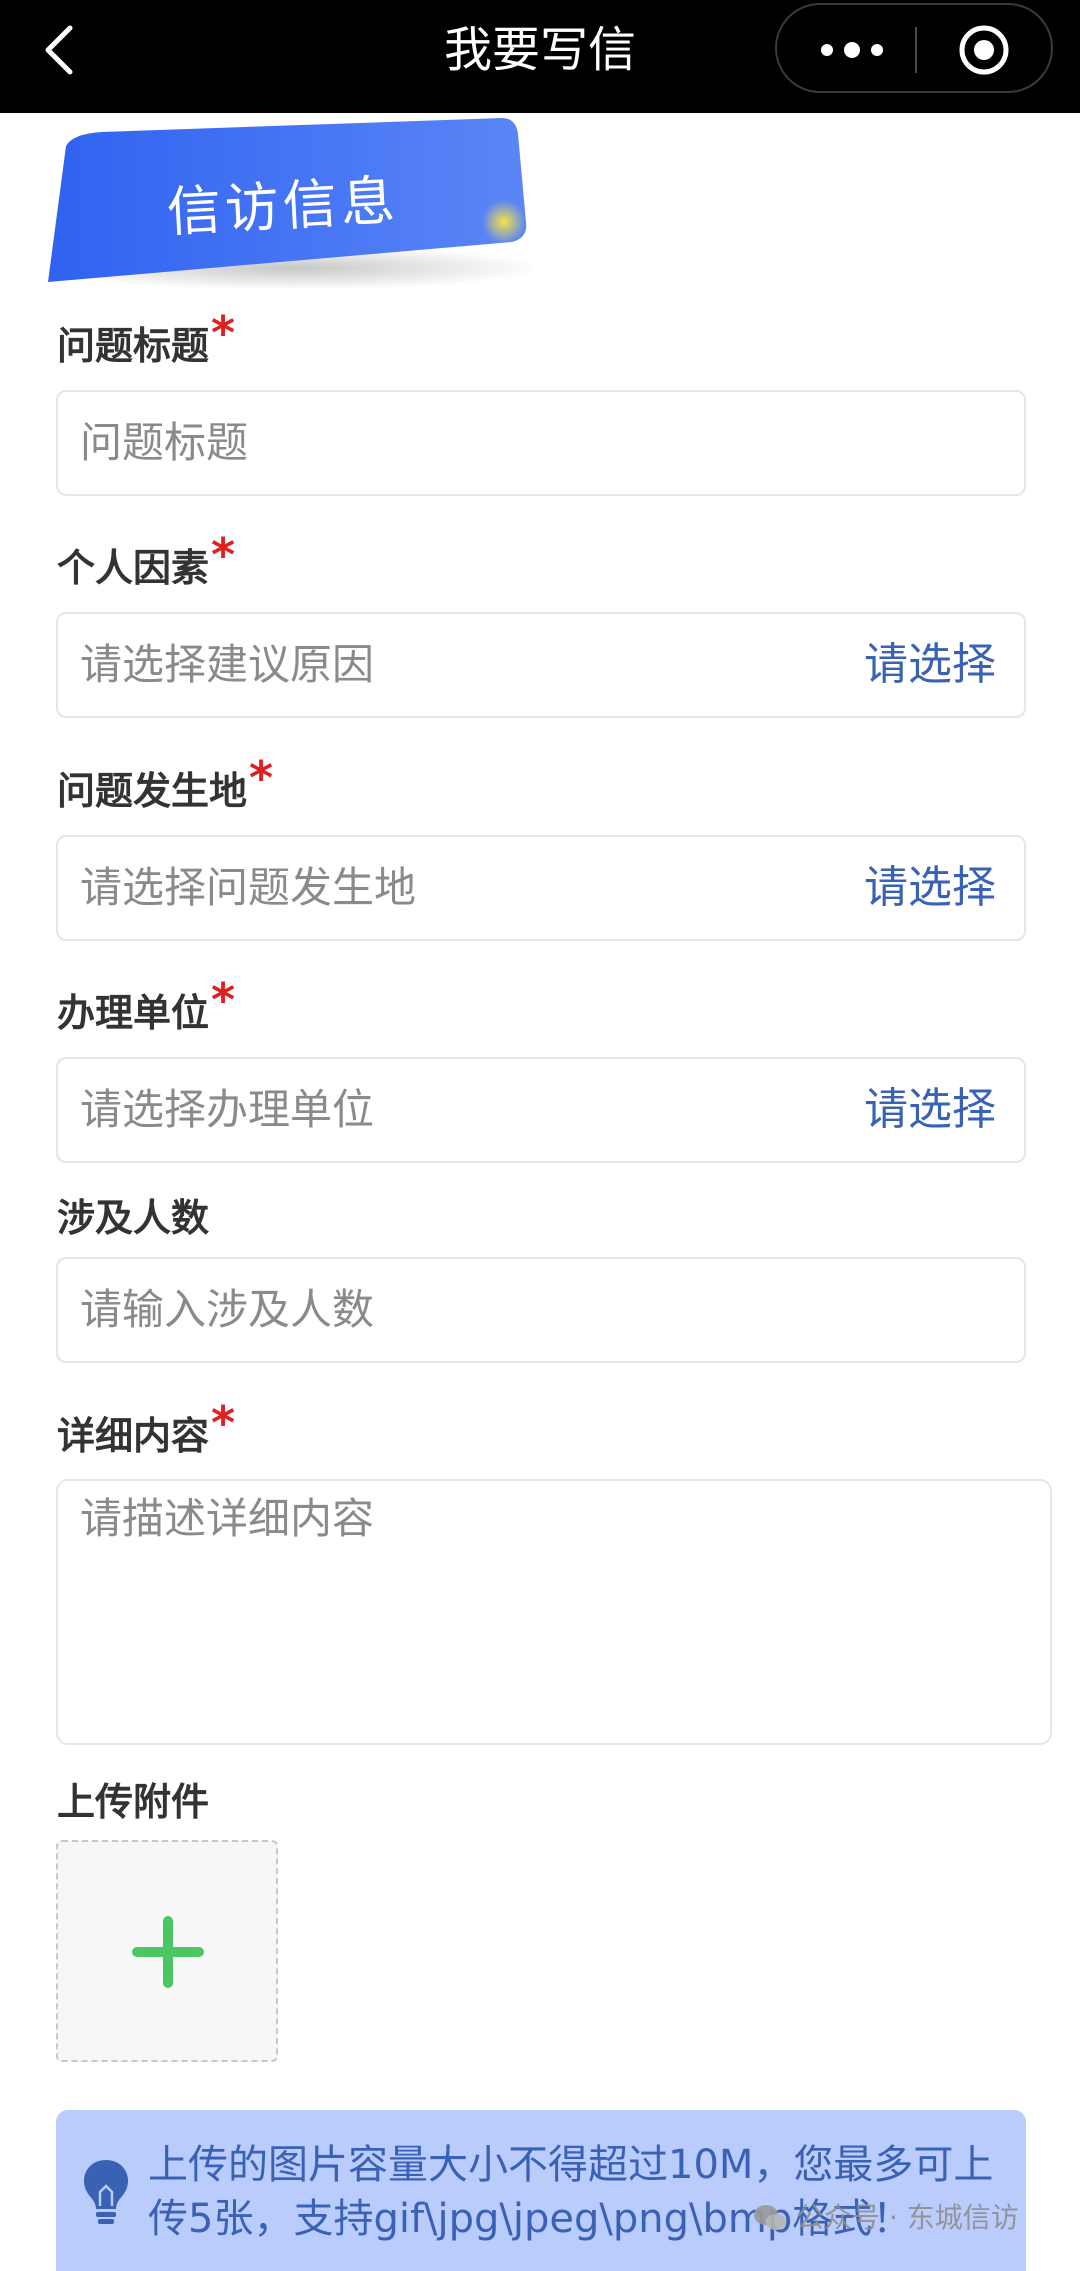  What do you see at coordinates (283, 206) in the screenshot?
I see `section-title: 信访信息` at bounding box center [283, 206].